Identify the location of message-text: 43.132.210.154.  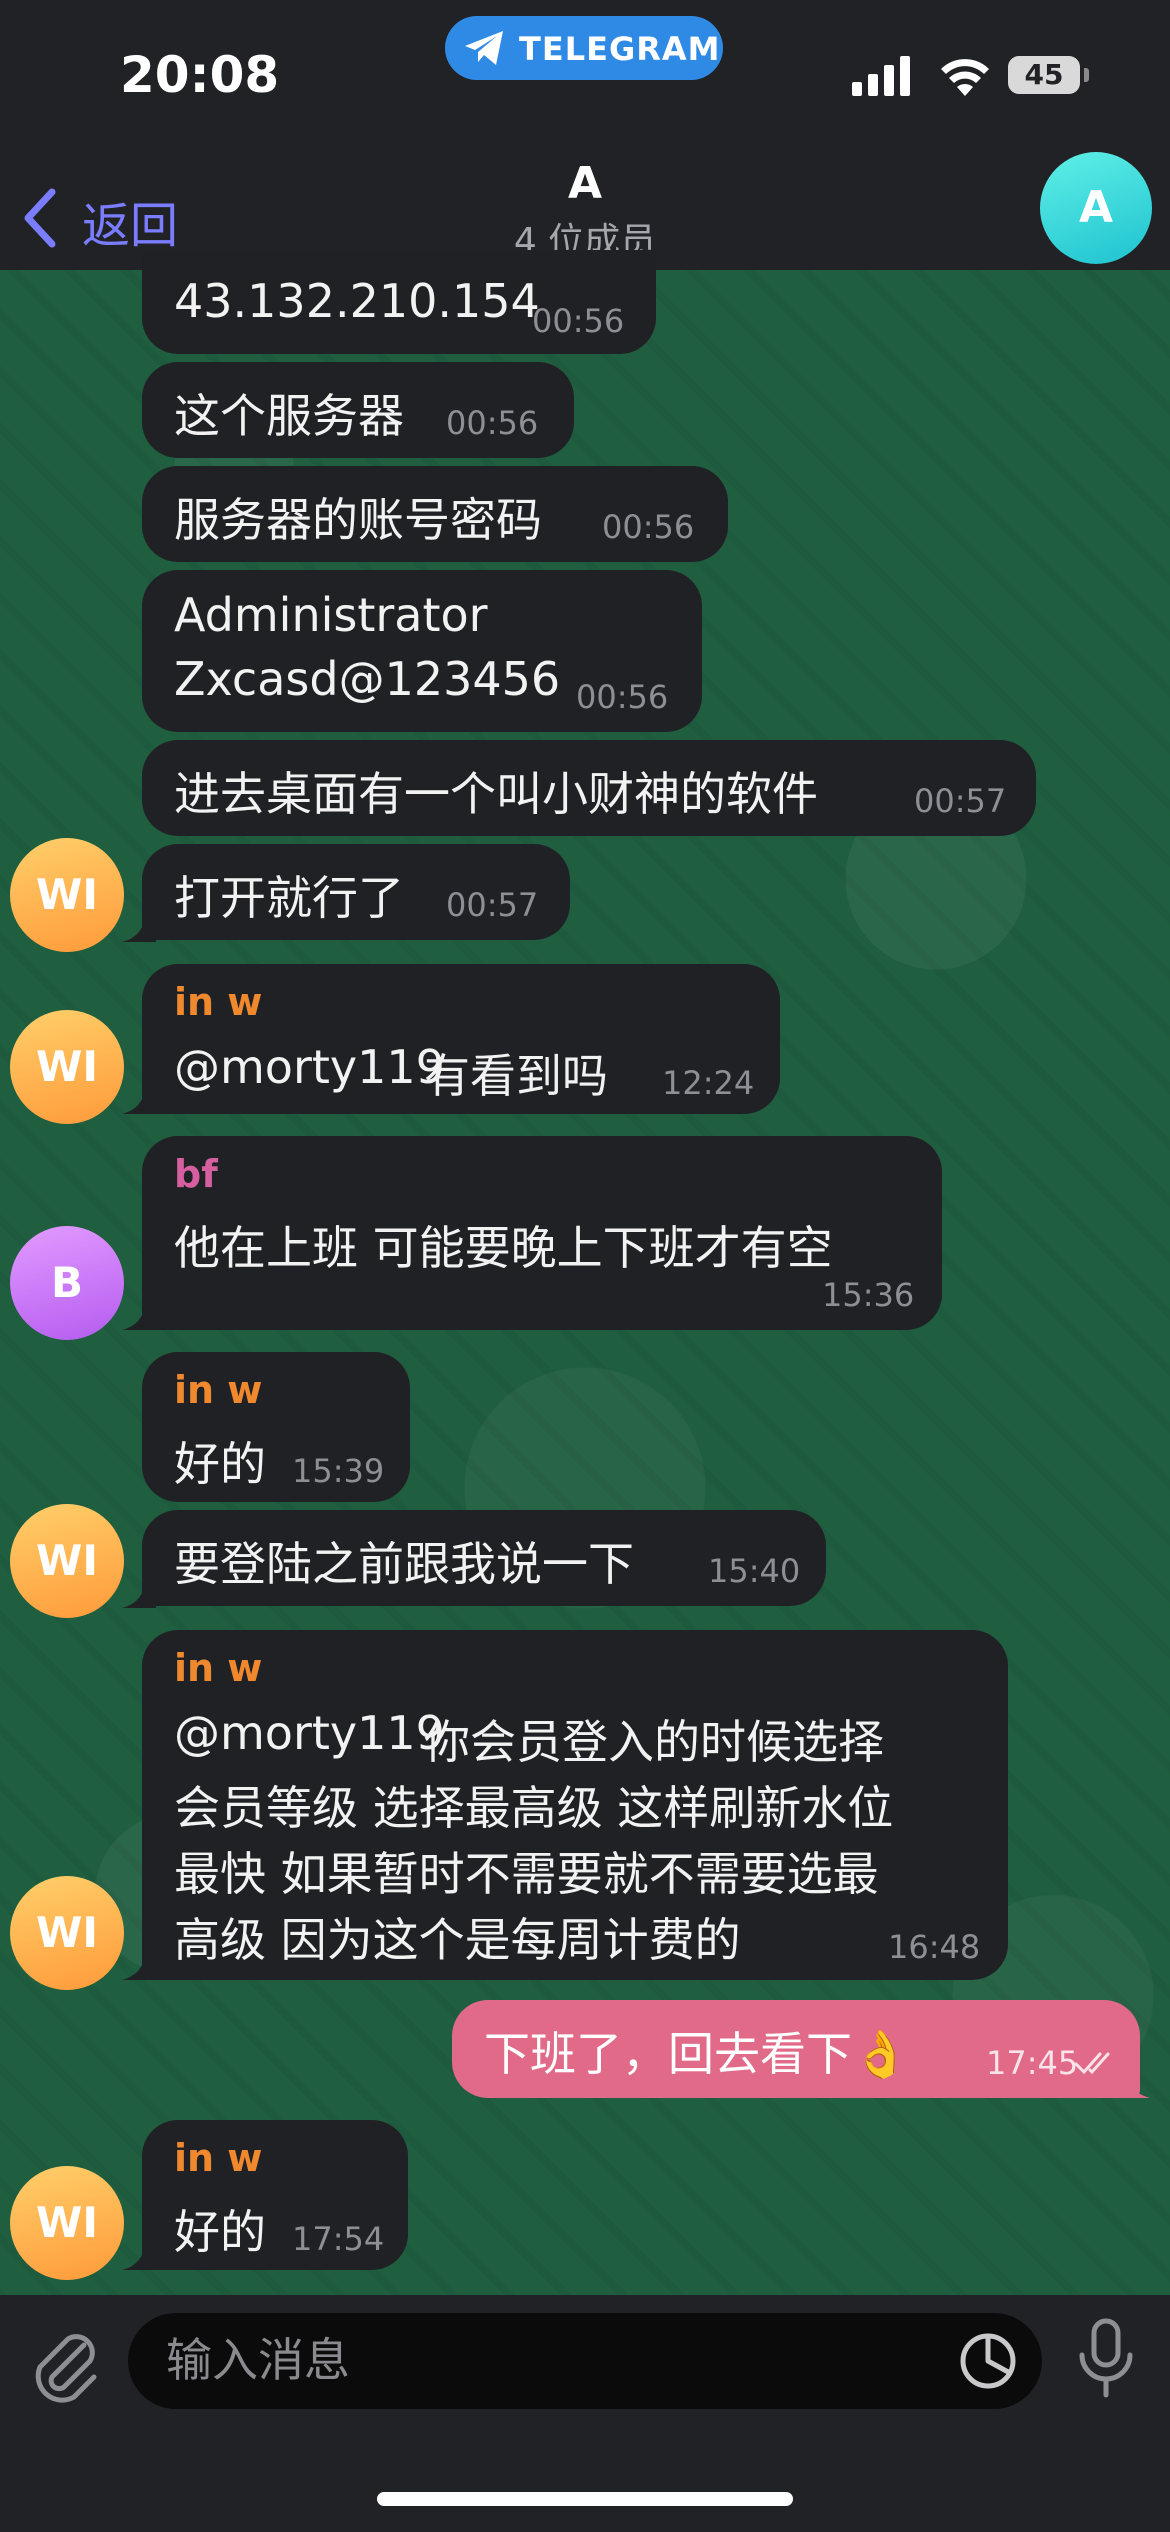
(357, 301).